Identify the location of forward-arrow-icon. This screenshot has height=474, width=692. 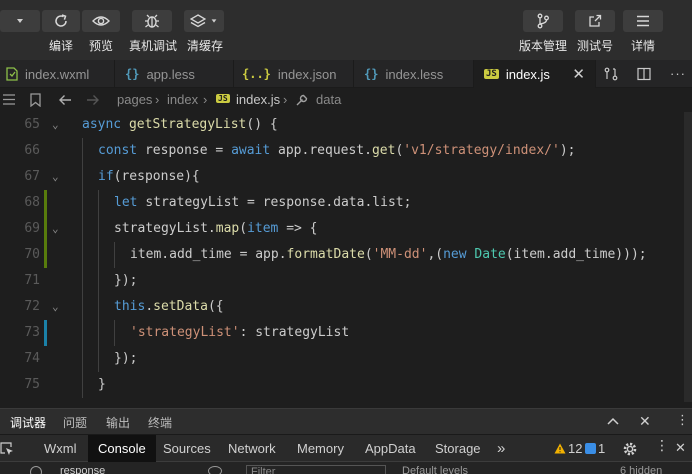
(93, 100).